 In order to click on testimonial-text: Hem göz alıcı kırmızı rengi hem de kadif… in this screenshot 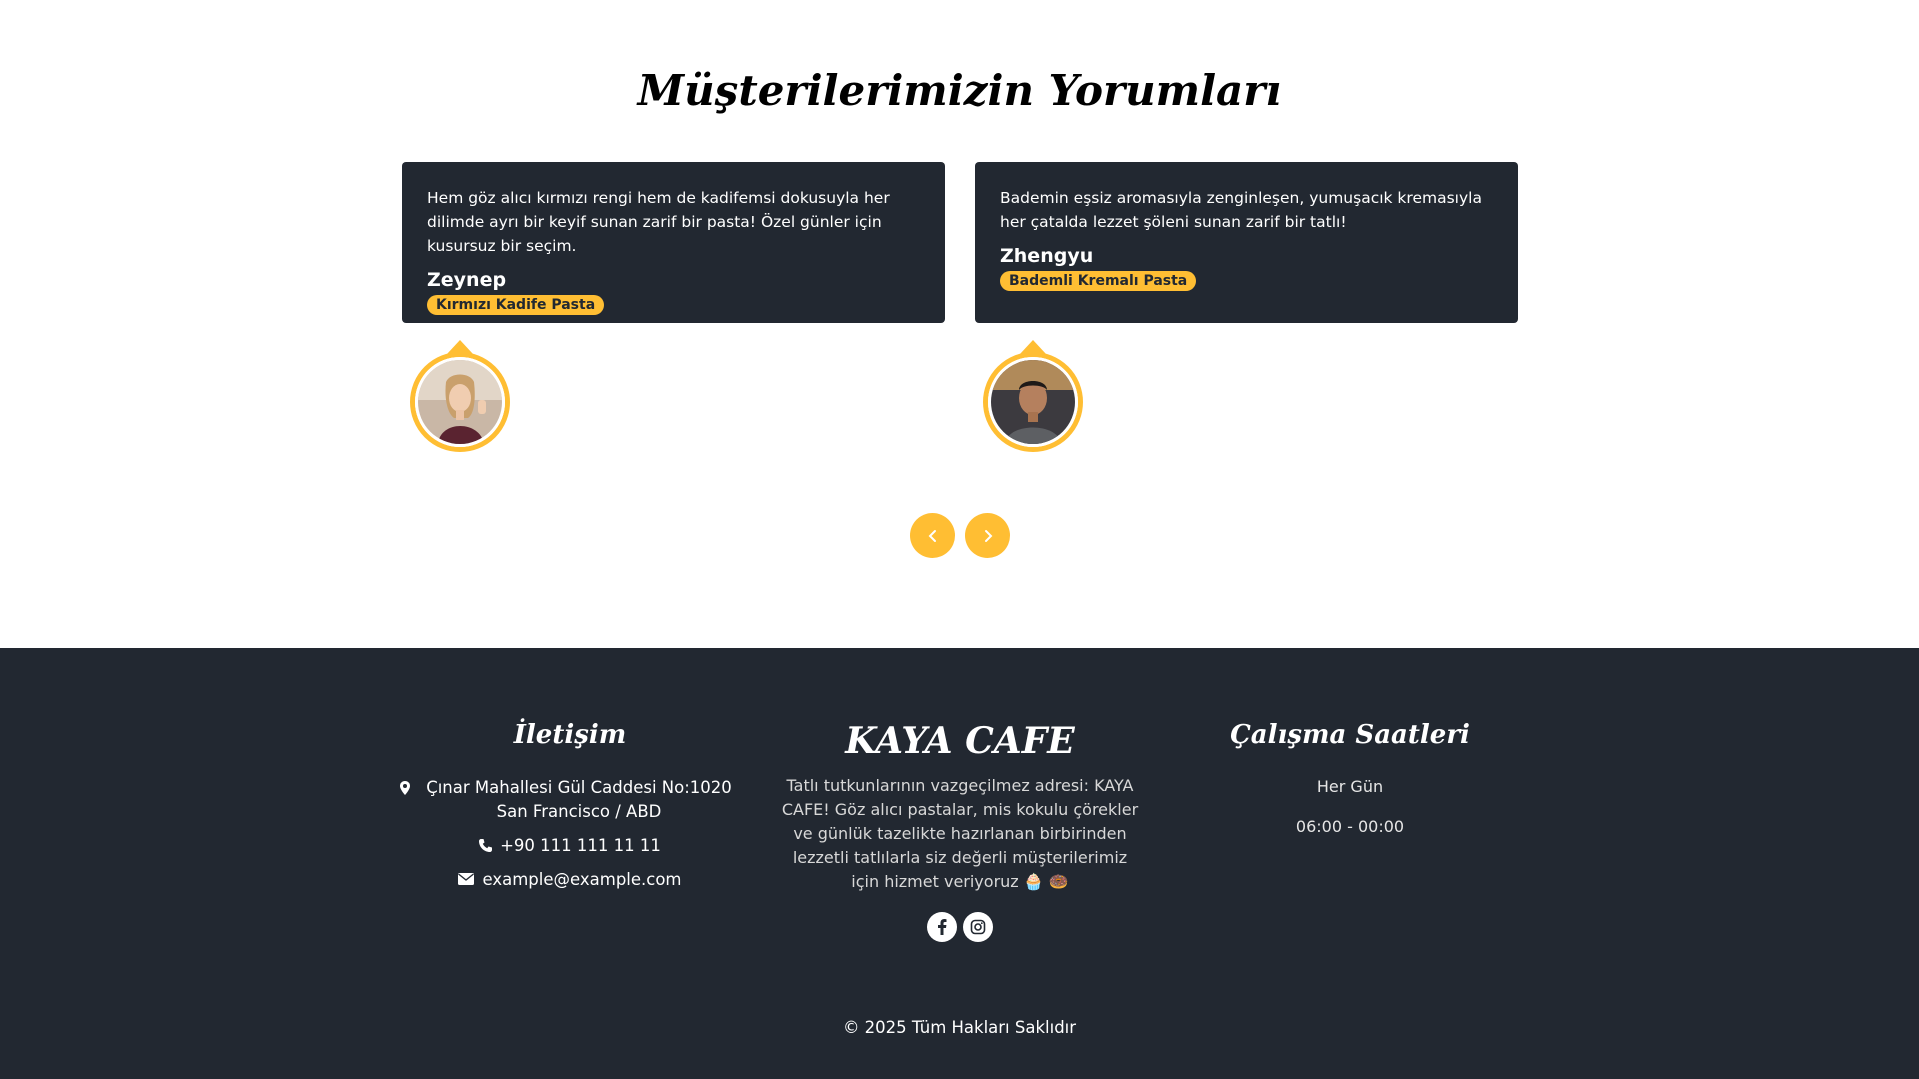, I will do `click(658, 222)`.